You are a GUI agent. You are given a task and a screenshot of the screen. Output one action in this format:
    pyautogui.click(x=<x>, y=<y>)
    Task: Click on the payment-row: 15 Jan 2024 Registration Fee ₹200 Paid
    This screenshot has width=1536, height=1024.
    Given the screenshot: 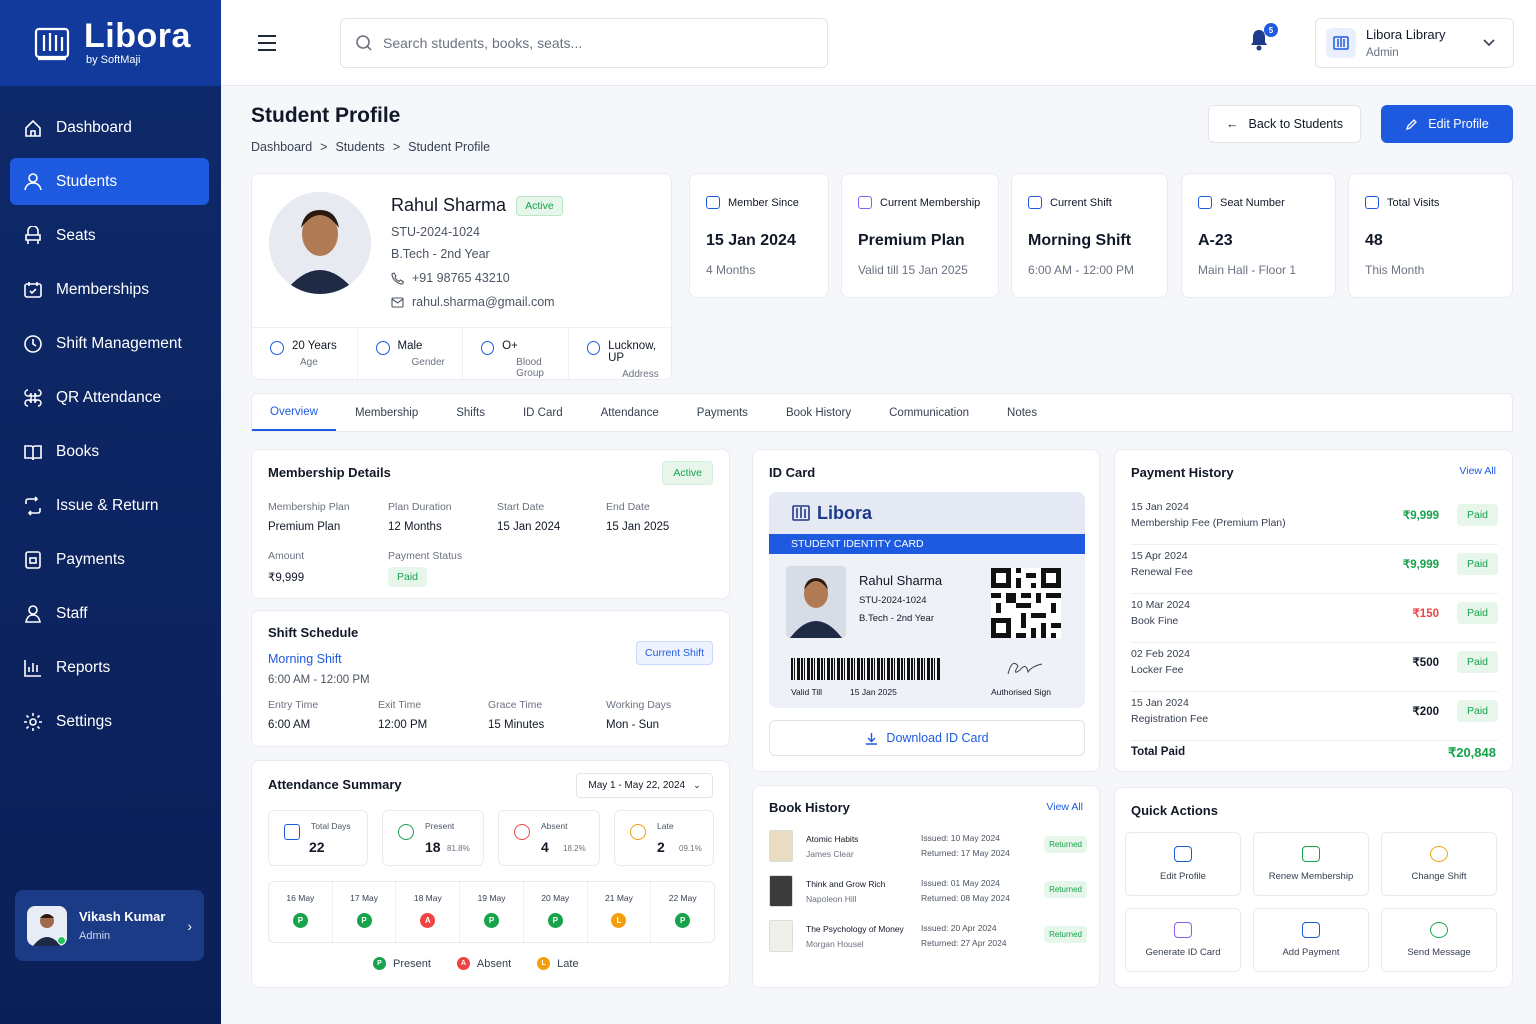 What is the action you would take?
    pyautogui.click(x=1314, y=716)
    